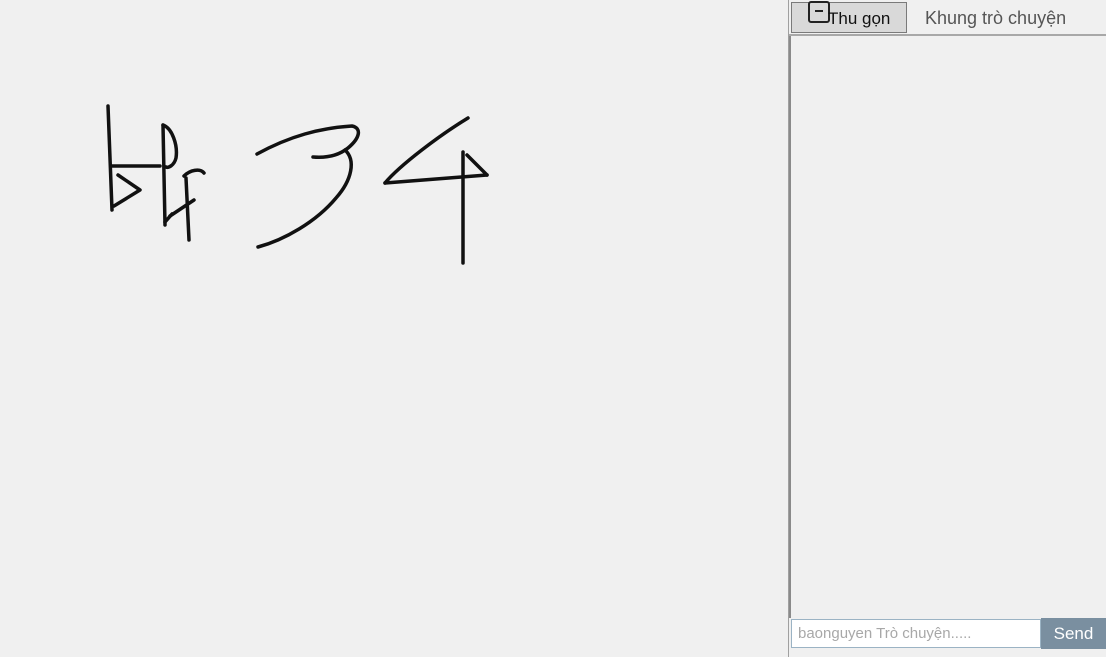  I want to click on collapse-button-label: Thu gọn, so click(859, 18).